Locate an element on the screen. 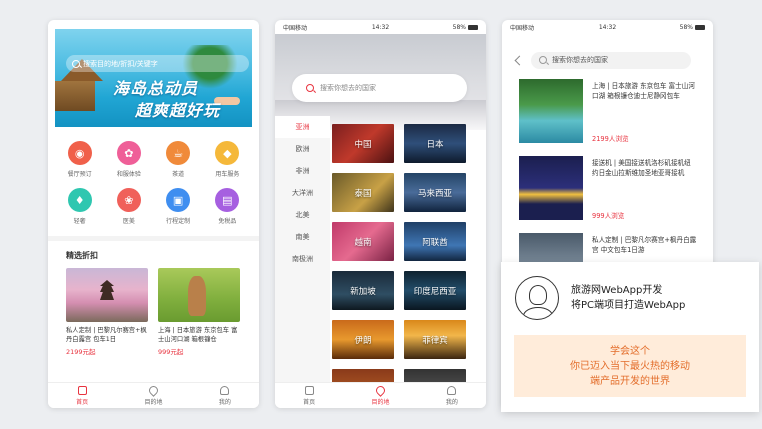  tea-icon: ☕ is located at coordinates (178, 153).